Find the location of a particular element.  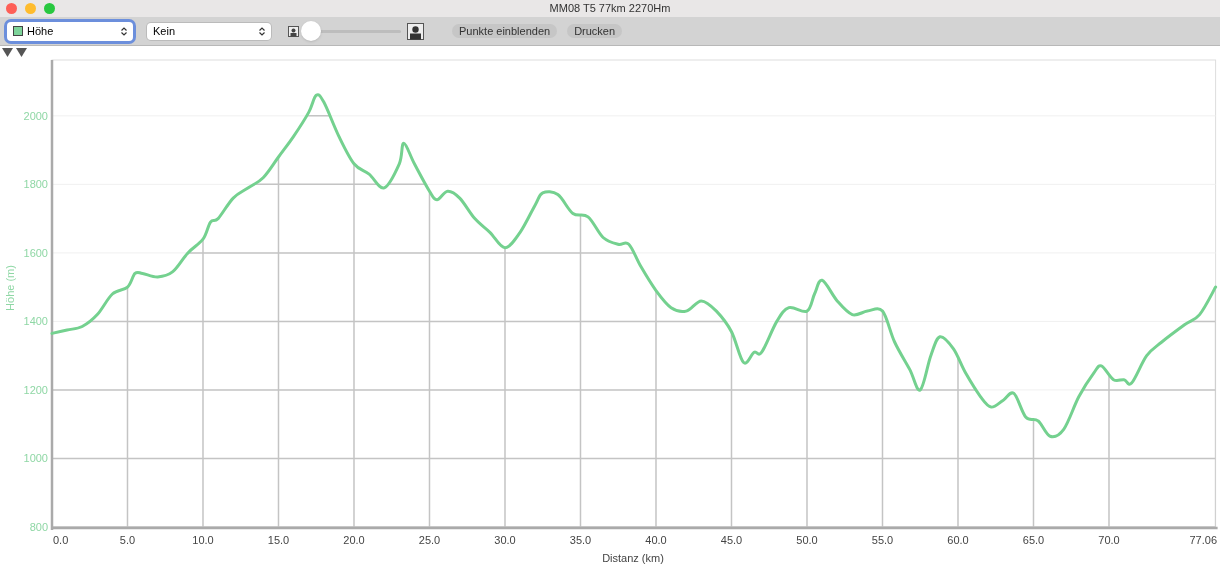

minimize-button is located at coordinates (30, 8).